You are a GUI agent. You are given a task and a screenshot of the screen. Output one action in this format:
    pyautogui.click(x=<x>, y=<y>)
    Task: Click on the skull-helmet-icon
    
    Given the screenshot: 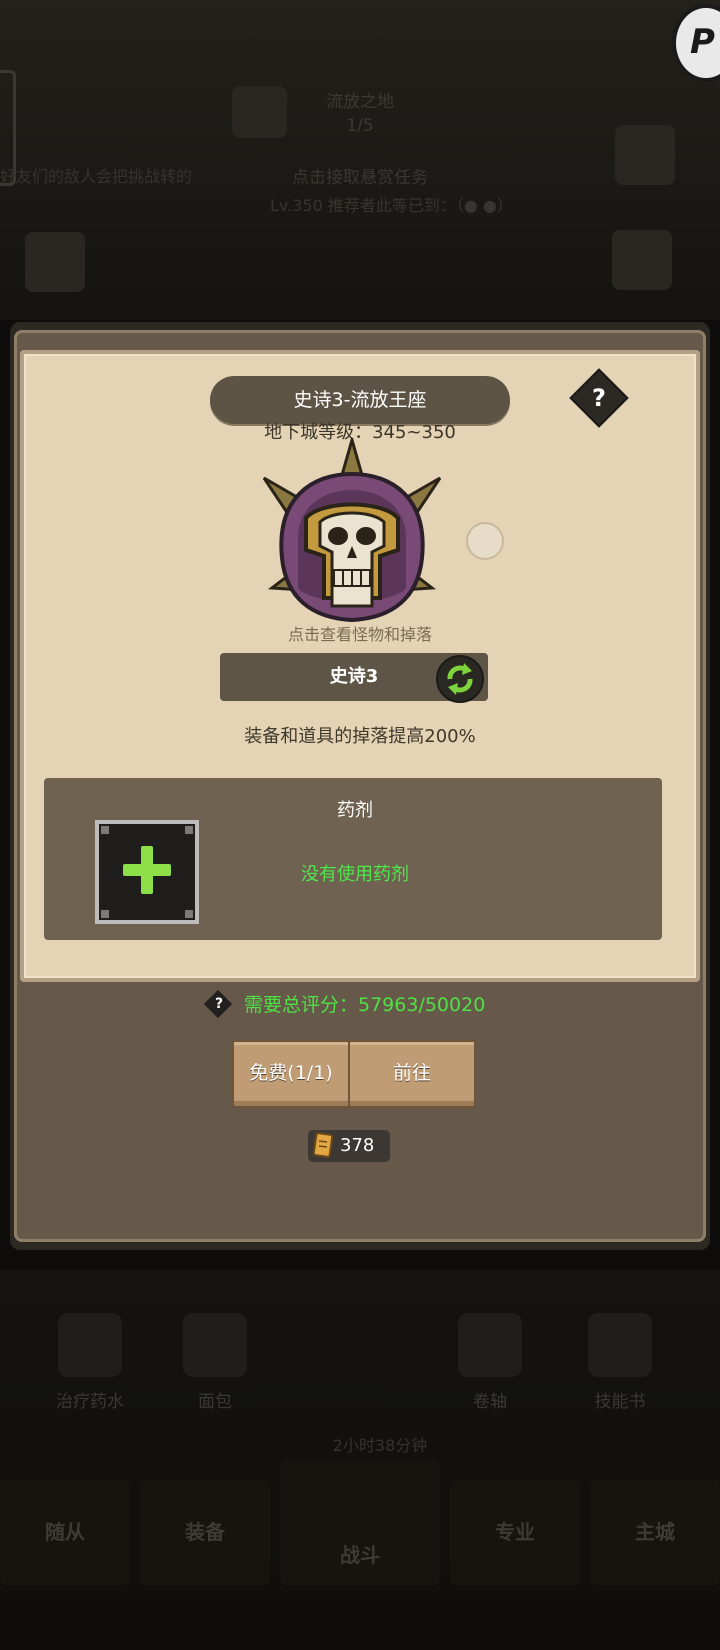 What is the action you would take?
    pyautogui.click(x=352, y=538)
    